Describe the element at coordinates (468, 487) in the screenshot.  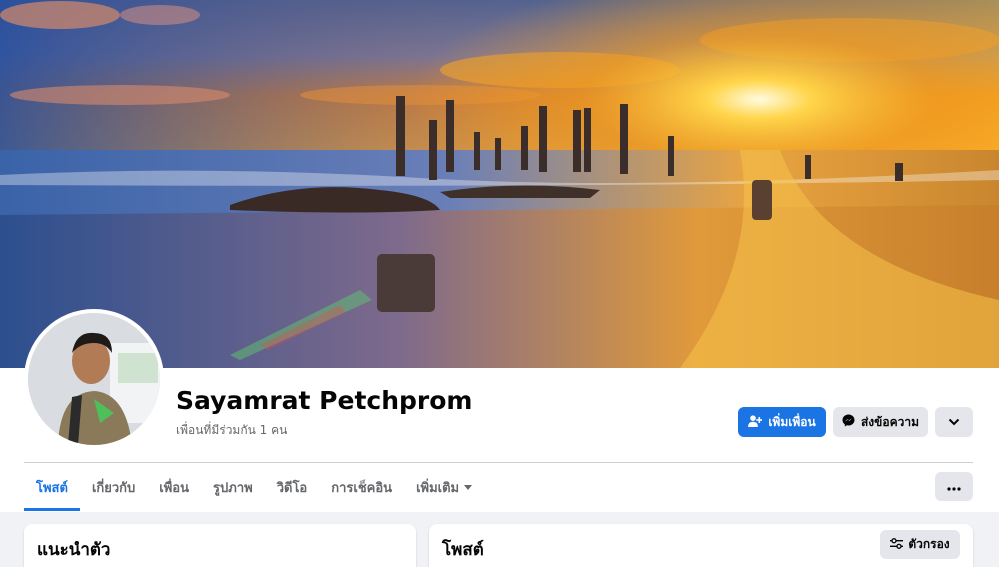
I see `caret-down-icon` at that location.